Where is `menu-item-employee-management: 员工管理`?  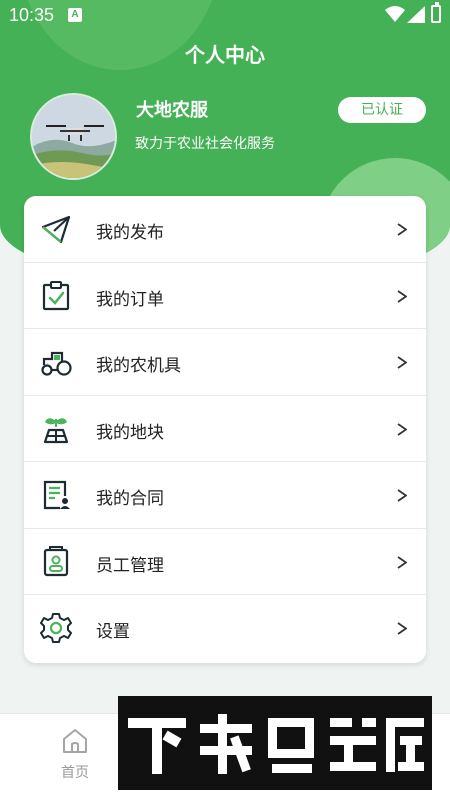
menu-item-employee-management: 员工管理 is located at coordinates (225, 562).